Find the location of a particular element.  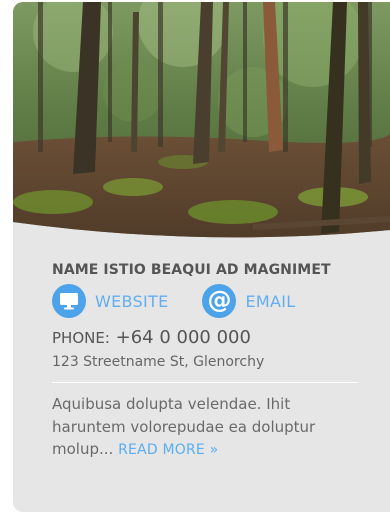

address: 123 Streetname St, Glenorchy is located at coordinates (158, 362).